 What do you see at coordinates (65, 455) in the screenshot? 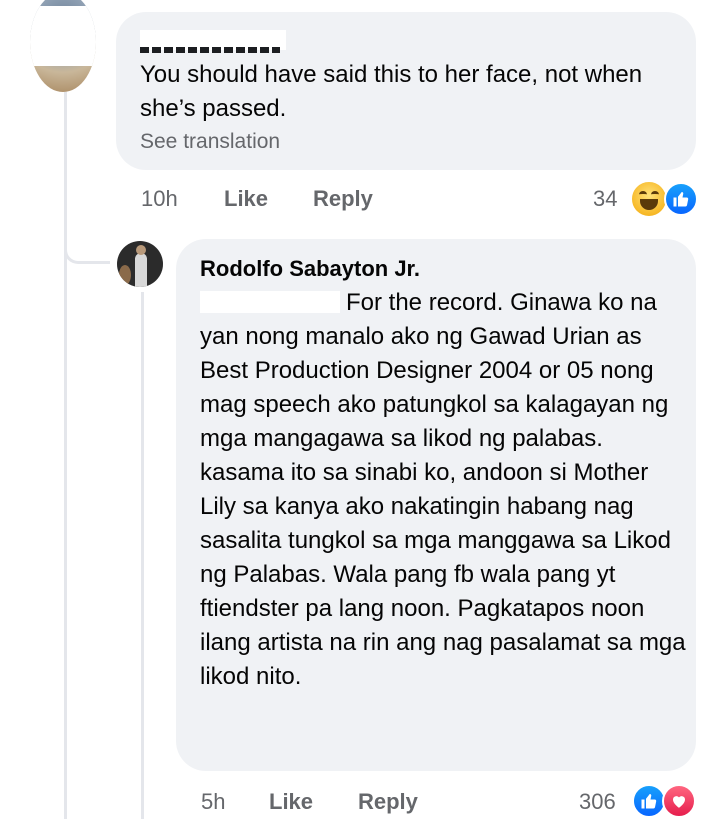
I see `thread-line` at bounding box center [65, 455].